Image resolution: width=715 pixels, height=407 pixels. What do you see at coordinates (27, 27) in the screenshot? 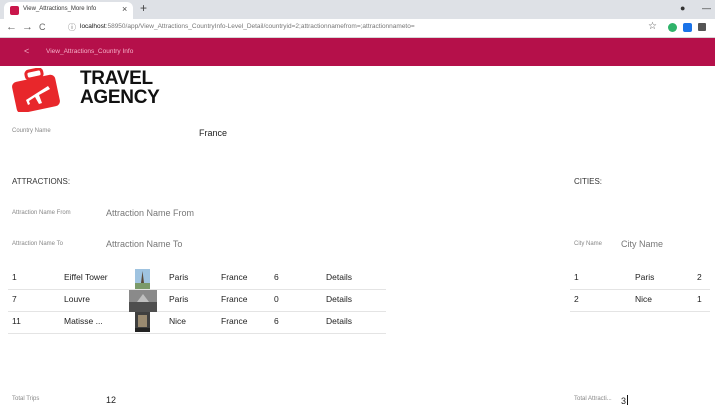
I see `forward-arrow-icon: →` at bounding box center [27, 27].